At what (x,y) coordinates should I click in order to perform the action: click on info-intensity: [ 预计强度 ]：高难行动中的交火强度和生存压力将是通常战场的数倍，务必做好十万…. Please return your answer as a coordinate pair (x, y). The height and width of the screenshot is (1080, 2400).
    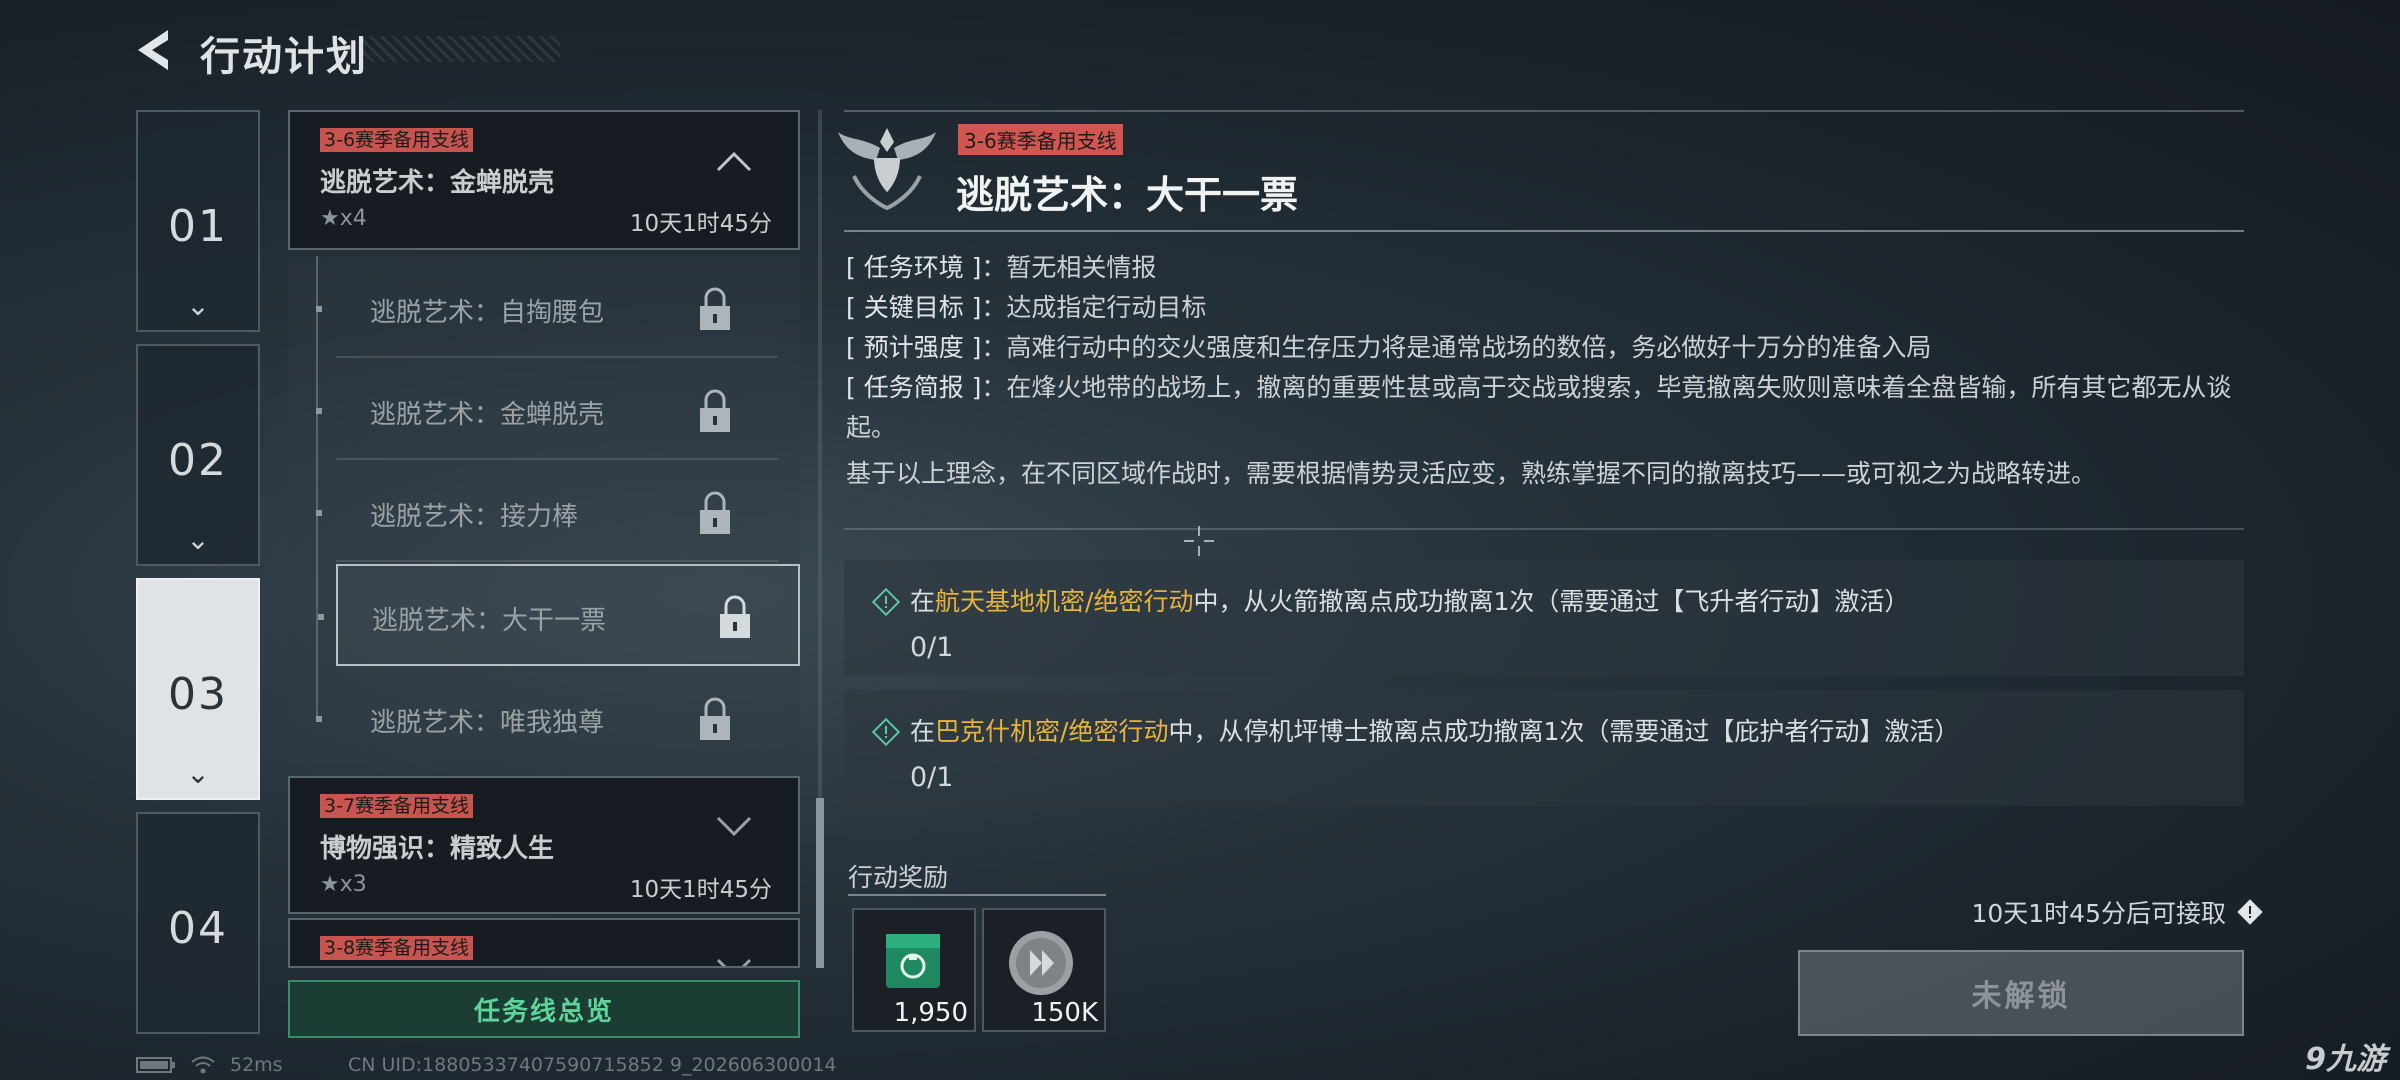
    Looking at the image, I should click on (1389, 347).